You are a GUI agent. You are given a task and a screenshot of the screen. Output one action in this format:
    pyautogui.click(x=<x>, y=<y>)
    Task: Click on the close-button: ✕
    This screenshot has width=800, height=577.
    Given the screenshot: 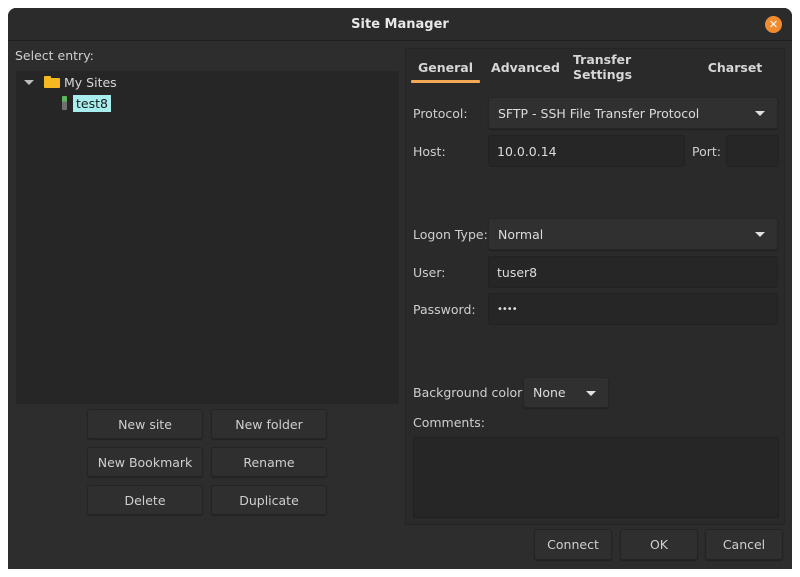 What is the action you would take?
    pyautogui.click(x=773, y=24)
    